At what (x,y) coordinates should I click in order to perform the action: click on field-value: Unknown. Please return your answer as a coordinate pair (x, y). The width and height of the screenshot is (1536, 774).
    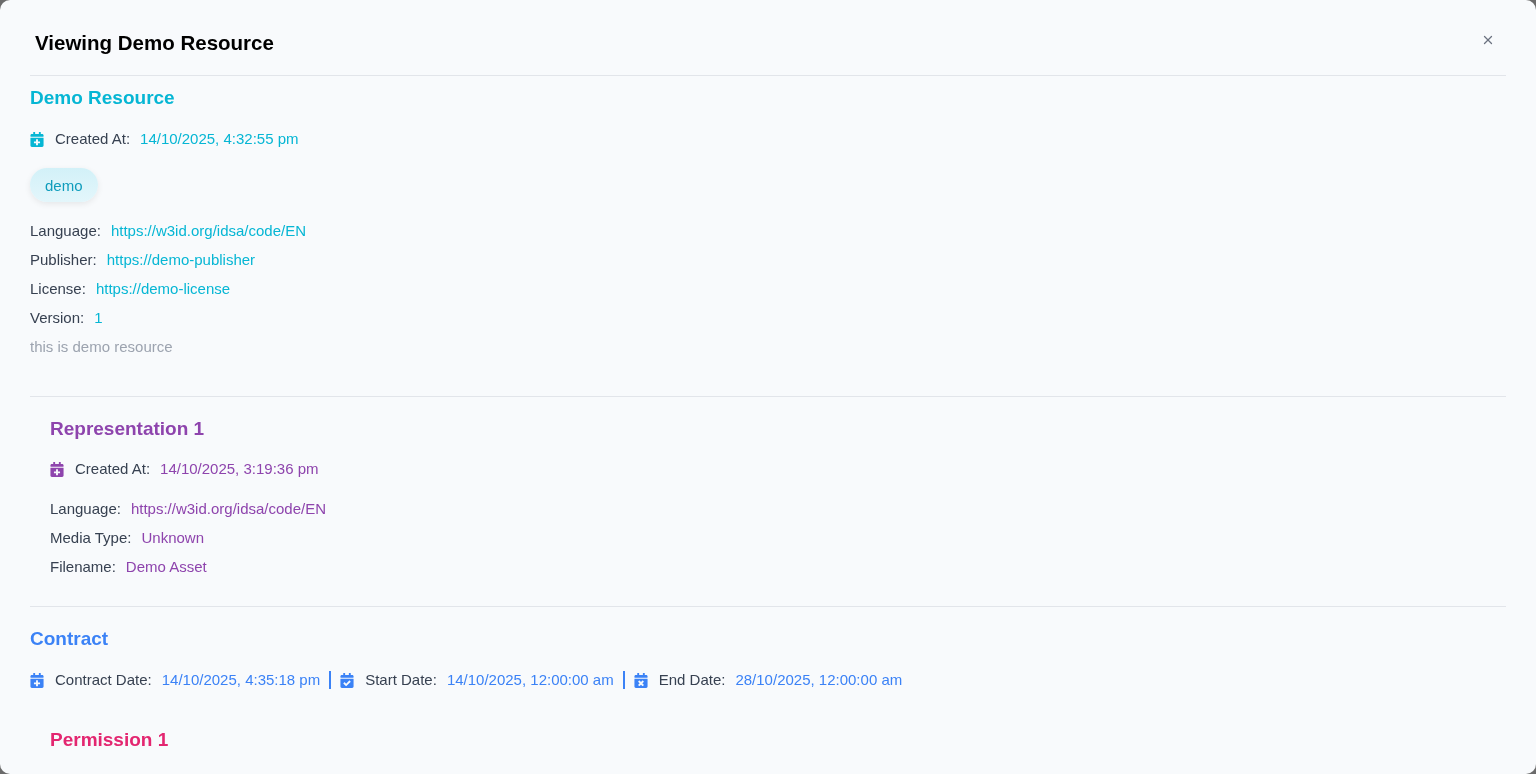
    Looking at the image, I should click on (172, 538).